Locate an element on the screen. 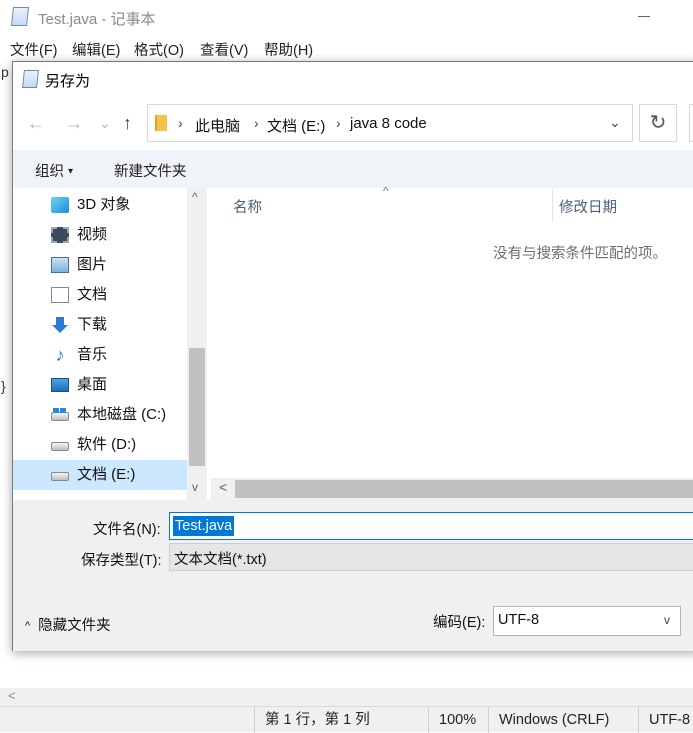 This screenshot has width=693, height=733. forward-arrow-icon: → is located at coordinates (74, 123).